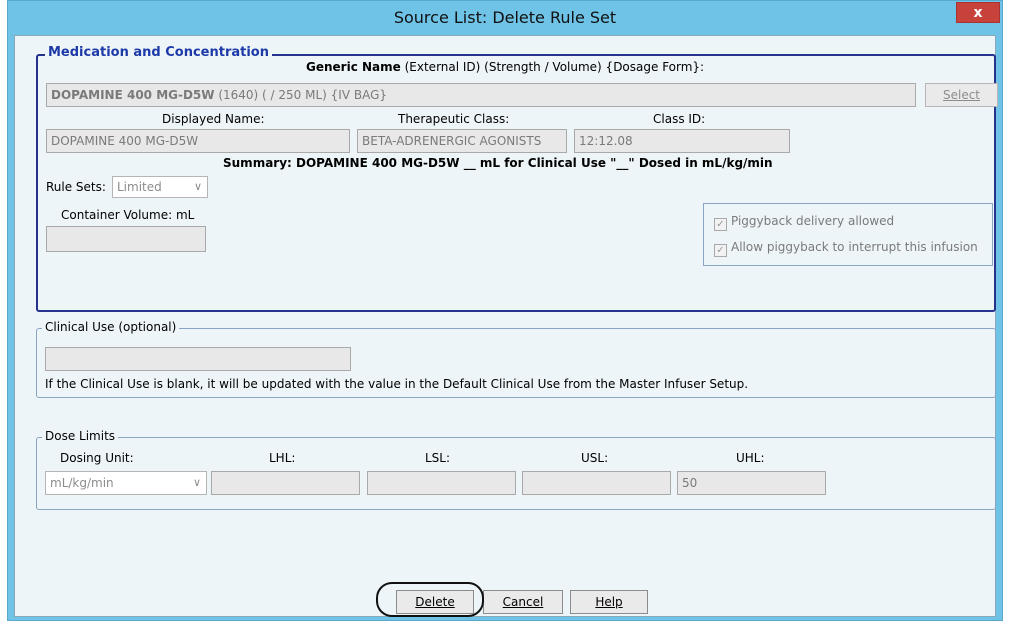  Describe the element at coordinates (198, 359) in the screenshot. I see `clinical-use-field` at that location.